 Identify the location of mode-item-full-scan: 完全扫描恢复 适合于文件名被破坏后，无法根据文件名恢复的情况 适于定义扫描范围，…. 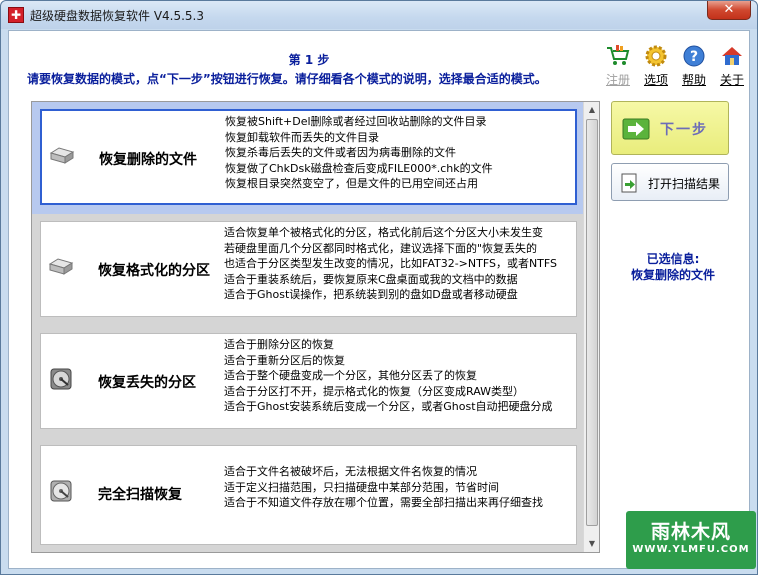
(308, 495).